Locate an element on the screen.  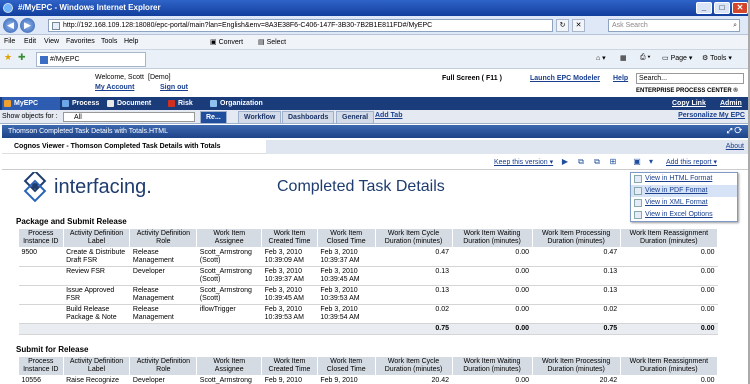
maximize-button: □ is located at coordinates (722, 8).